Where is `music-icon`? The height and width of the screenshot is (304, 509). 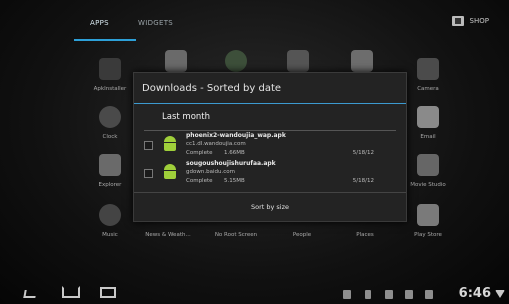
music-icon is located at coordinates (110, 215).